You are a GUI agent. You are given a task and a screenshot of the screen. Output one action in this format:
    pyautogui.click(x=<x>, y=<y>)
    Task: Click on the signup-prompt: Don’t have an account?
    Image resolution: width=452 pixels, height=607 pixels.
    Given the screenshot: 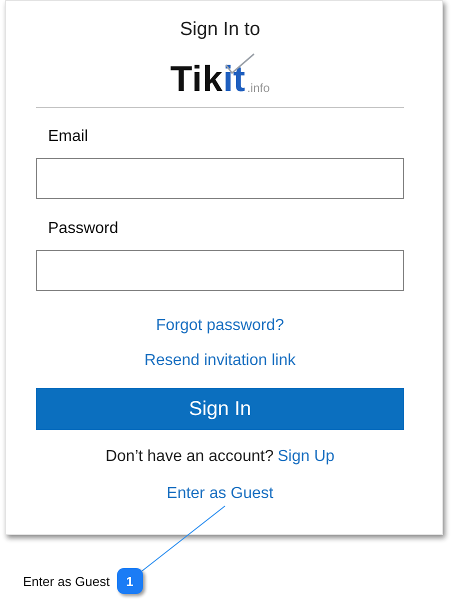 What is the action you would take?
    pyautogui.click(x=189, y=457)
    